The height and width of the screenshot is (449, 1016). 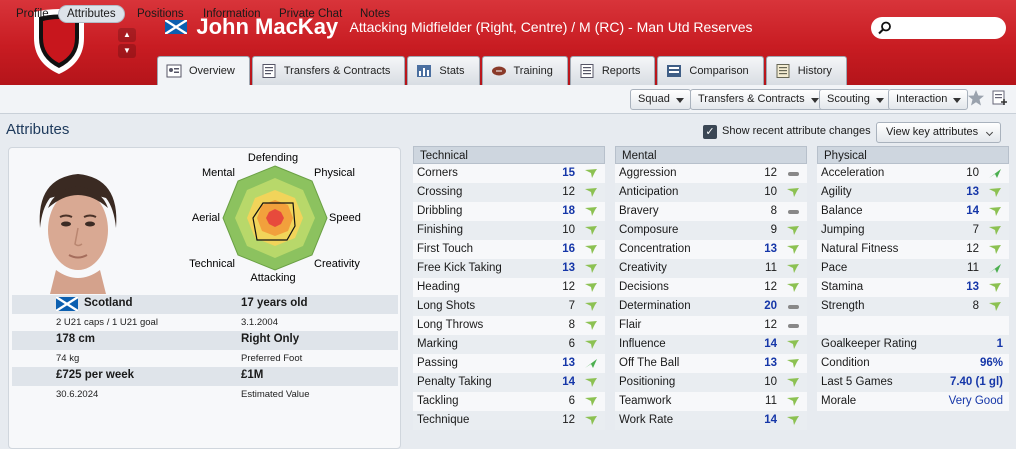 What do you see at coordinates (509, 344) in the screenshot?
I see `attribute-row: Marking 6` at bounding box center [509, 344].